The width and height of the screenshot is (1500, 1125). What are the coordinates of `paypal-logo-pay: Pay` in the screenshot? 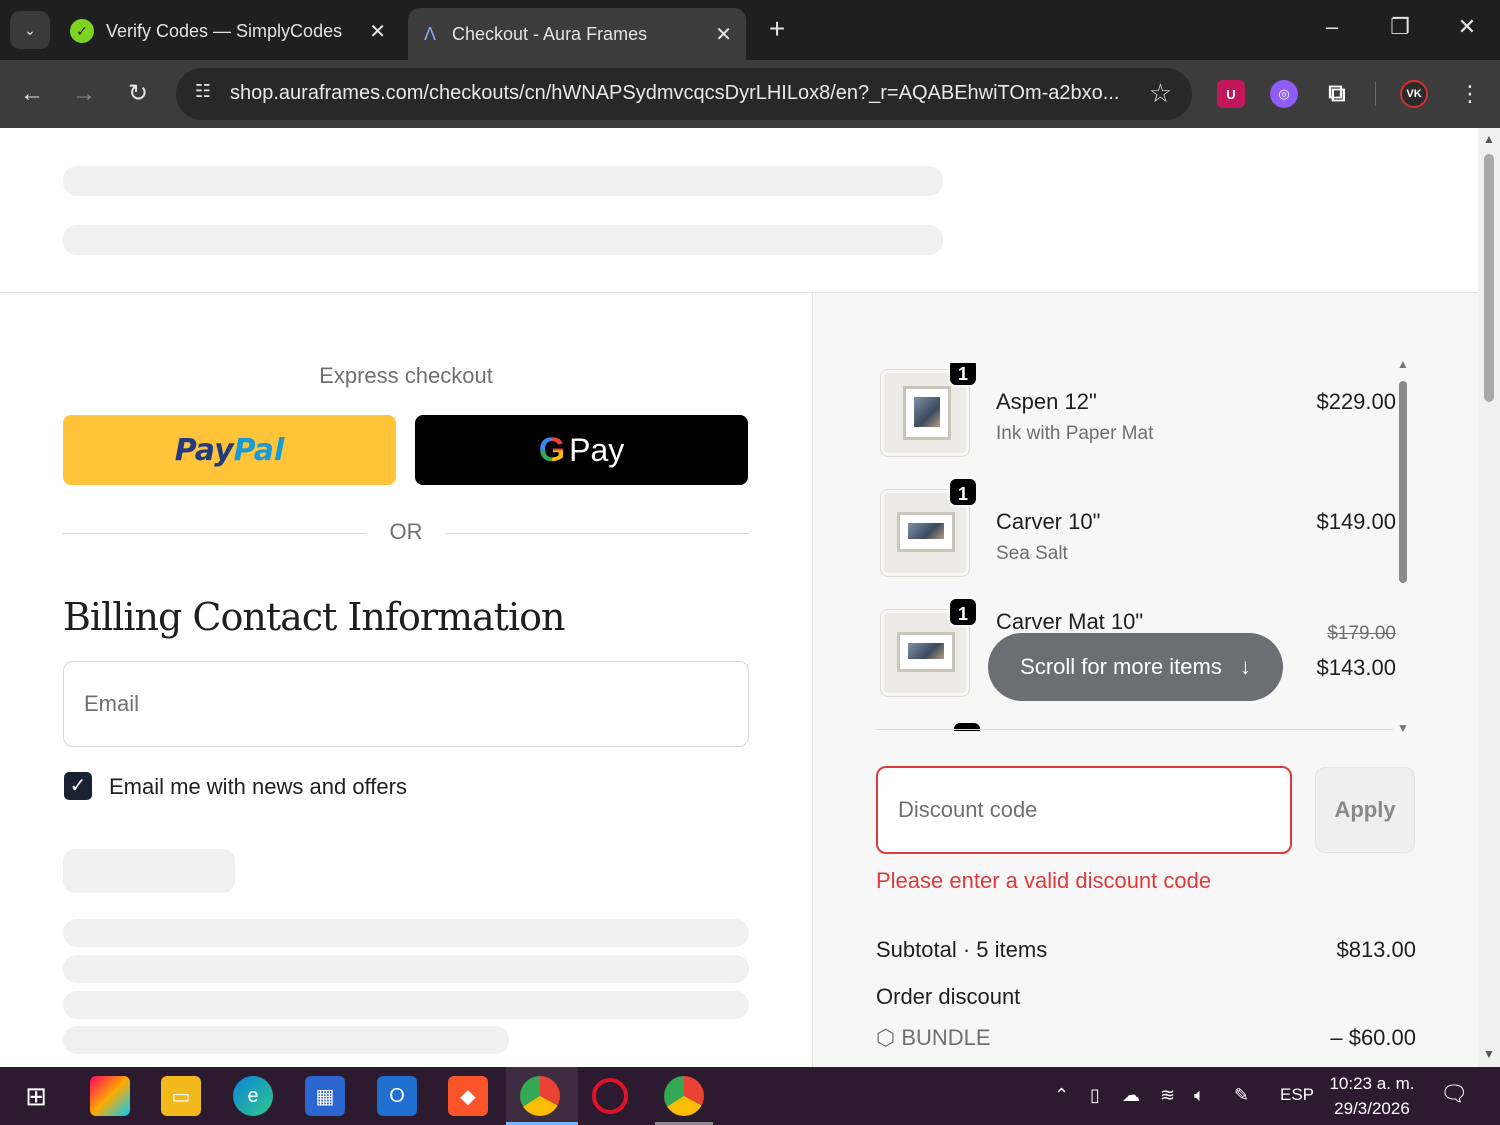 It's located at (204, 450).